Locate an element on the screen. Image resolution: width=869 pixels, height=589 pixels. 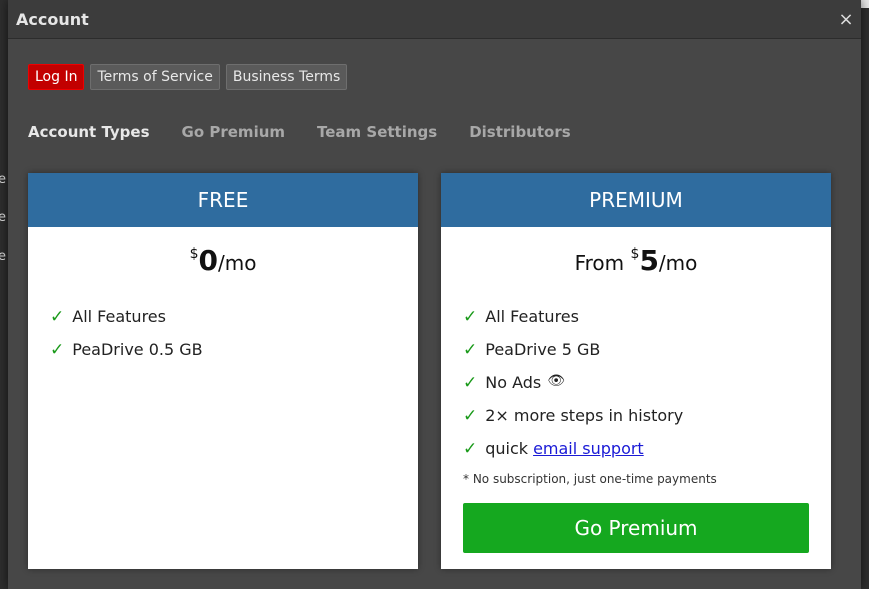
account-actions: Log In Terms of Service Business Terms is located at coordinates (188, 77).